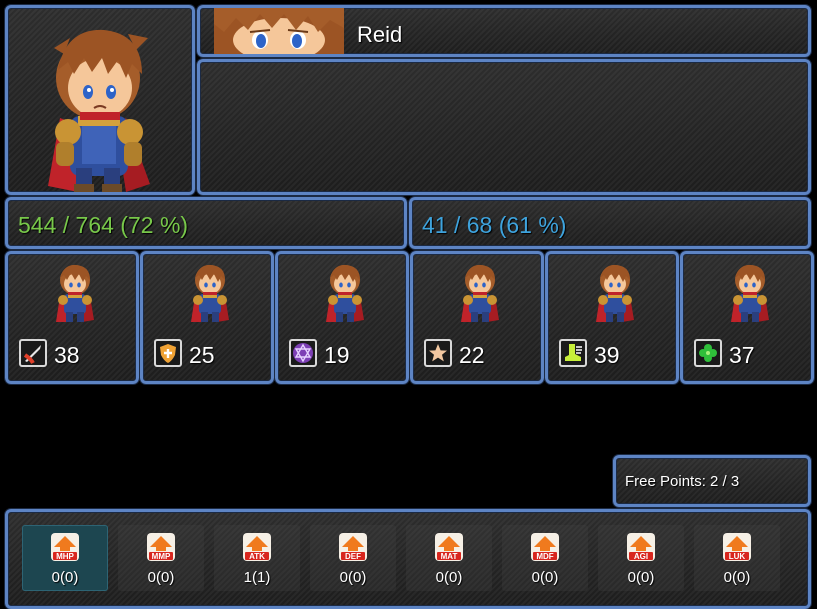  I want to click on up-arrow-icon: MHP, so click(65, 547).